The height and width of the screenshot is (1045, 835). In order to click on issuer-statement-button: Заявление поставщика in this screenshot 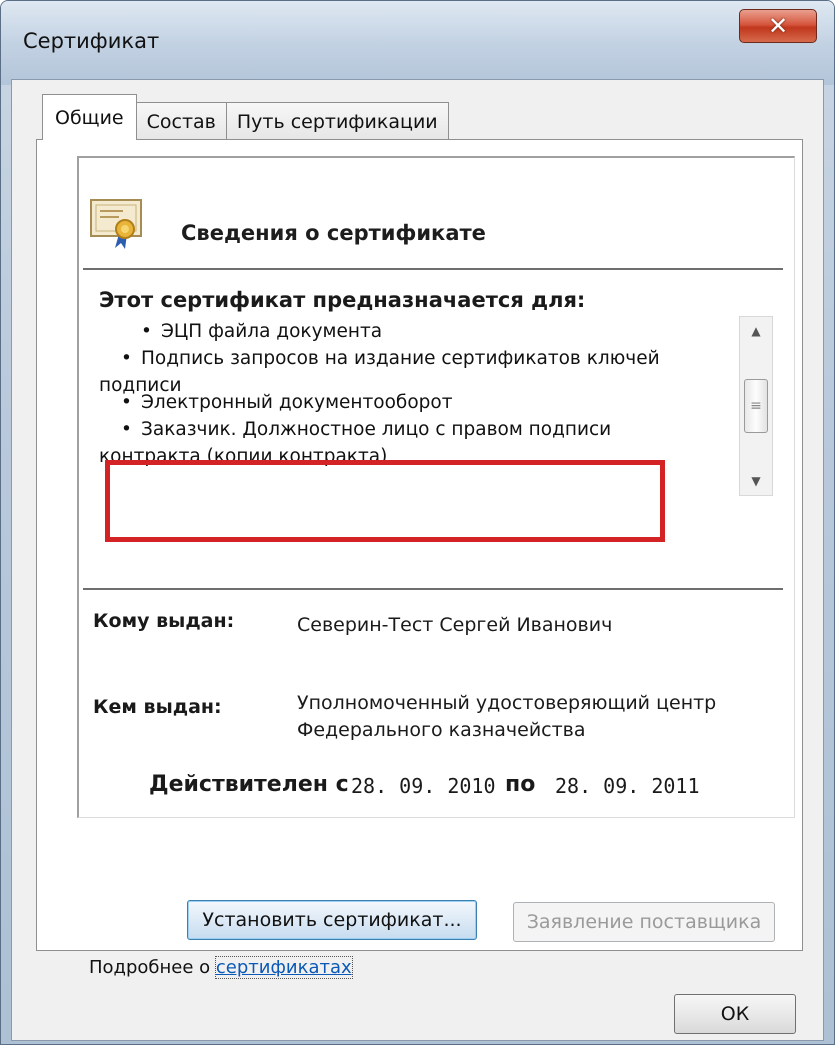, I will do `click(644, 922)`.